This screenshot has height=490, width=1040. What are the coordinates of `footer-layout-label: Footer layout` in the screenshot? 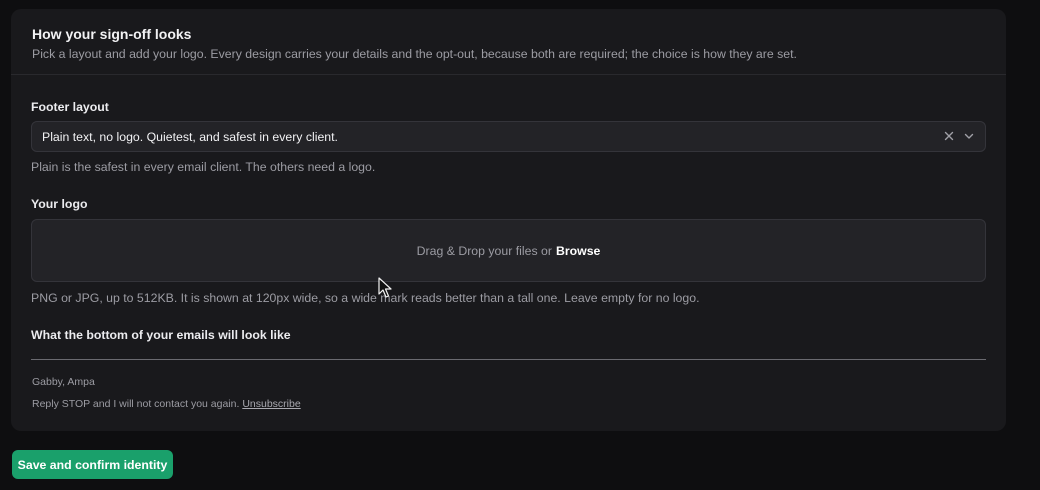 It's located at (70, 107).